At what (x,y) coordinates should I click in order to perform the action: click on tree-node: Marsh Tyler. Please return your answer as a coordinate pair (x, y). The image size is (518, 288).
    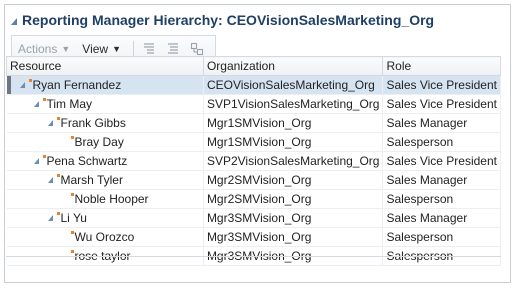
    Looking at the image, I should click on (105, 180).